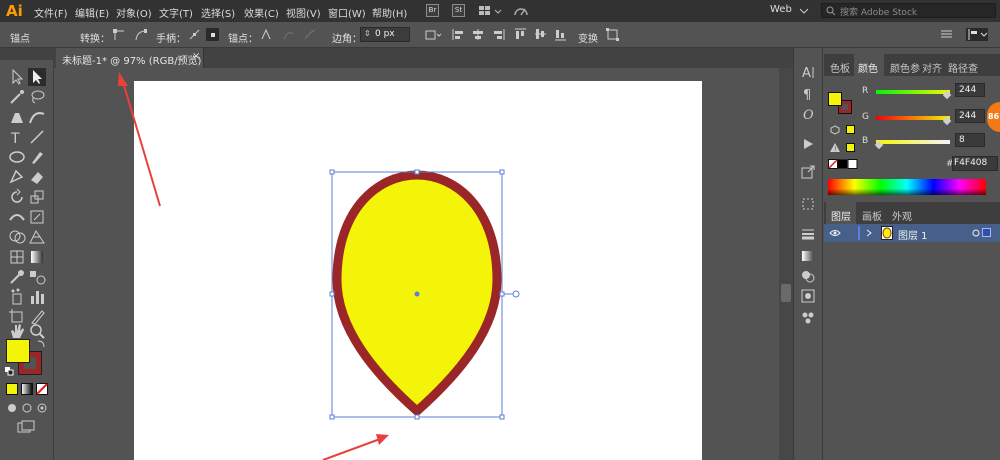 The height and width of the screenshot is (460, 1000). What do you see at coordinates (458, 34) in the screenshot?
I see `align-left-icon` at bounding box center [458, 34].